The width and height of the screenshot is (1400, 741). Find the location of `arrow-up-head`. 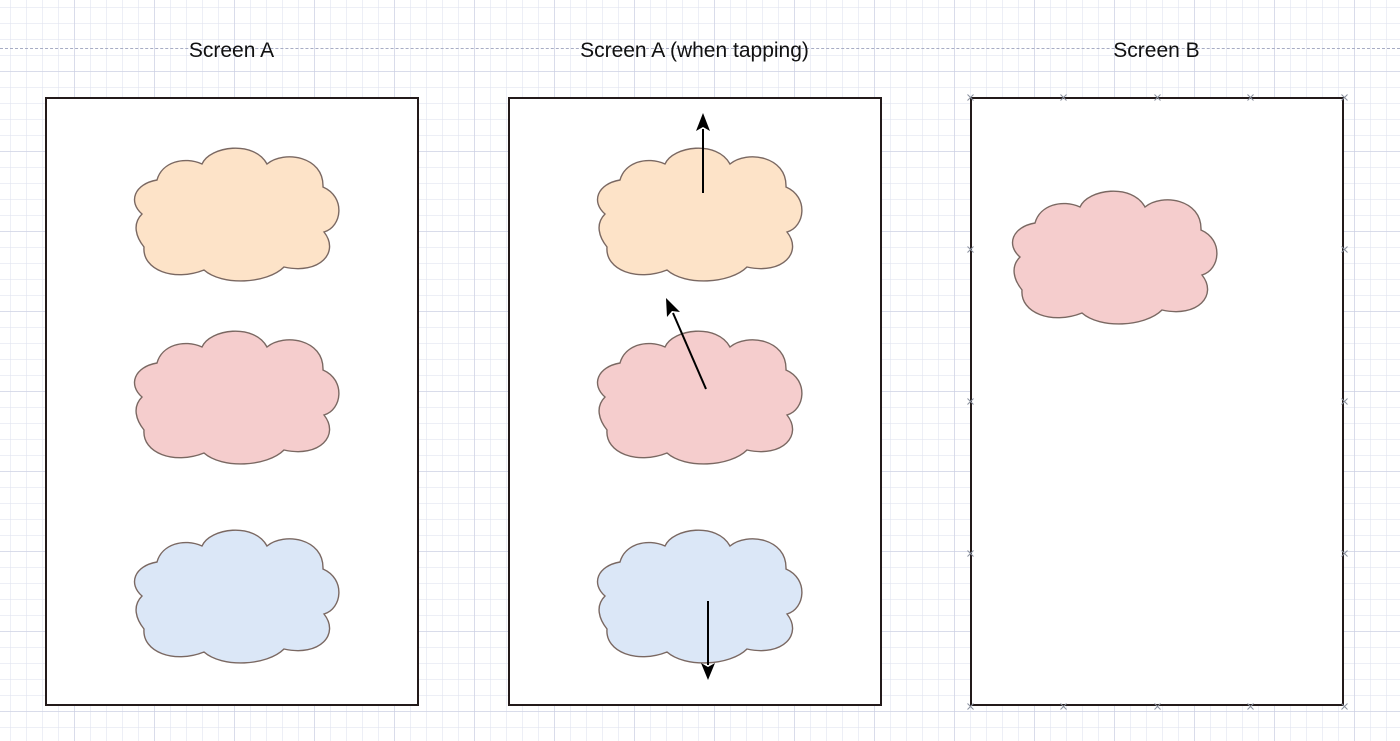

arrow-up-head is located at coordinates (703, 122).